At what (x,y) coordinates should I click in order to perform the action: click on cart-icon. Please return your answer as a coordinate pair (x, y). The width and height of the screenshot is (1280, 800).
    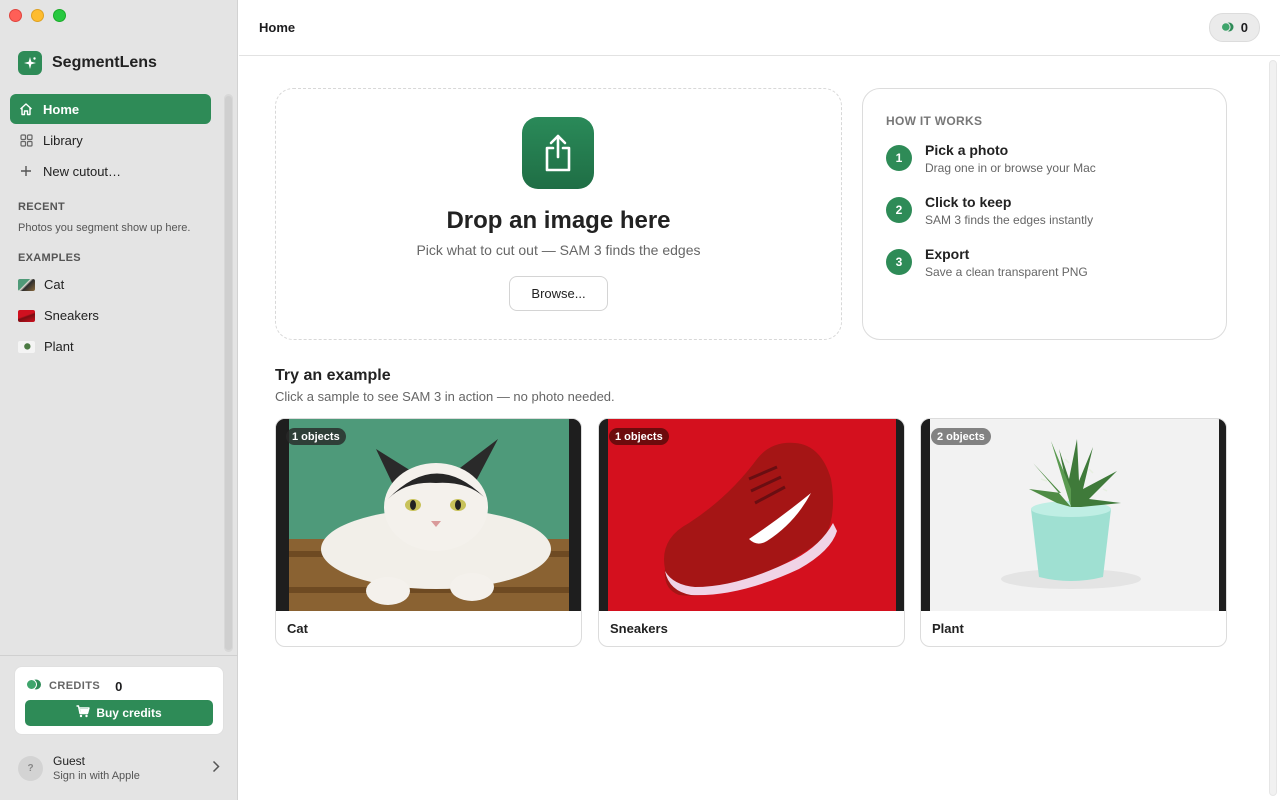
    Looking at the image, I should click on (83, 713).